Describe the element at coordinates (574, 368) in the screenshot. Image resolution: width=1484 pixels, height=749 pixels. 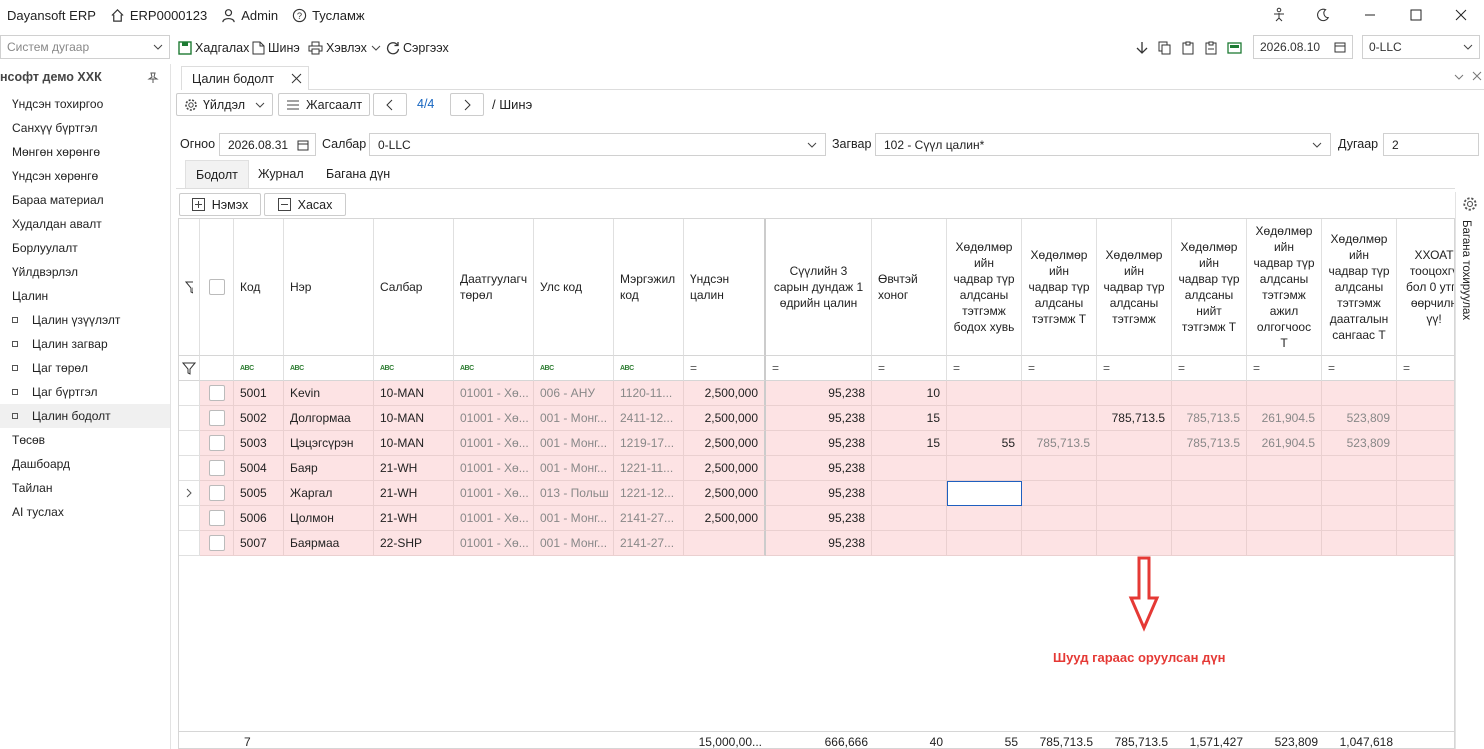
I see `filter-country: ABC` at that location.